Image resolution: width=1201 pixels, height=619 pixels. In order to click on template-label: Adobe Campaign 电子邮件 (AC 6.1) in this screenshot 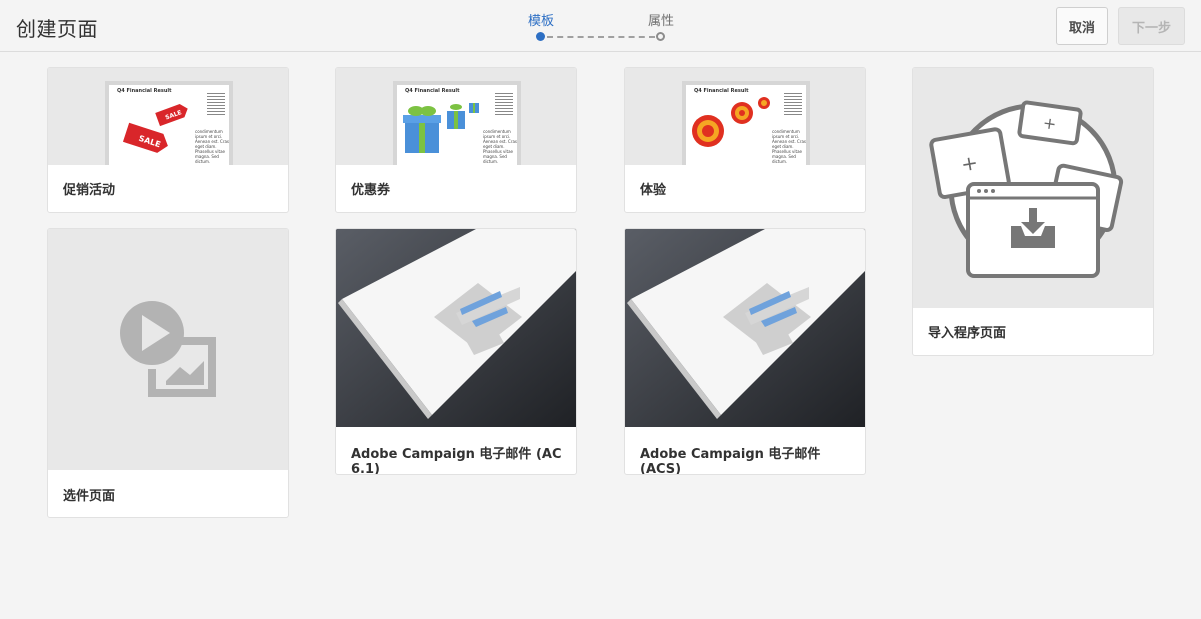, I will do `click(456, 461)`.